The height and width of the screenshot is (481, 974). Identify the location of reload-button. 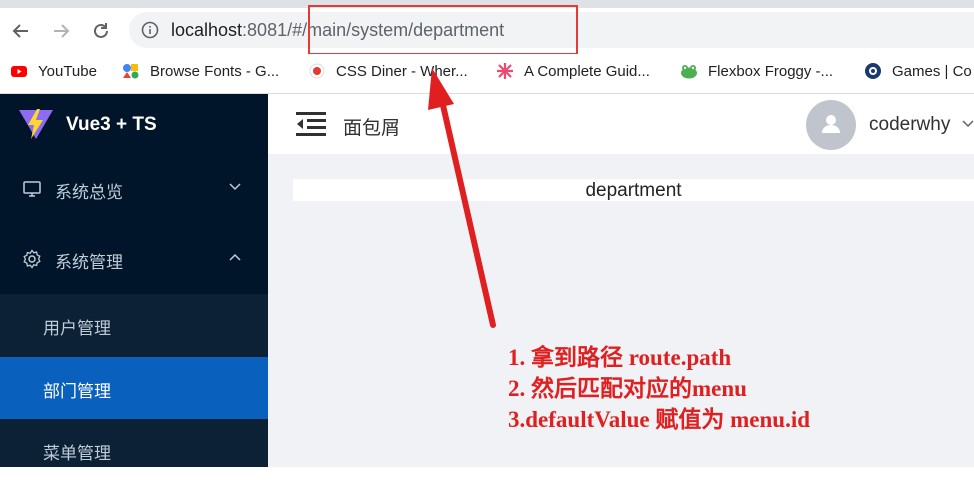
(101, 31).